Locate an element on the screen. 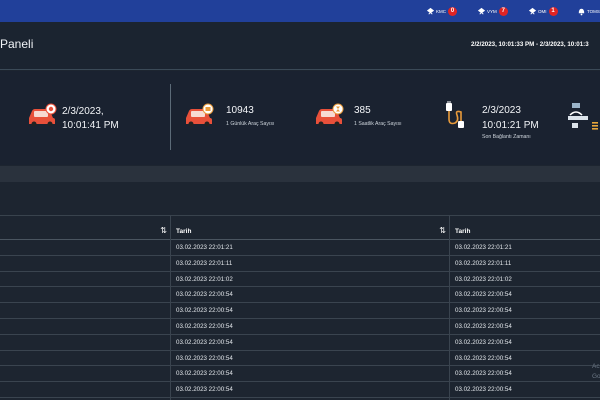  notification-badge: 0 is located at coordinates (452, 11).